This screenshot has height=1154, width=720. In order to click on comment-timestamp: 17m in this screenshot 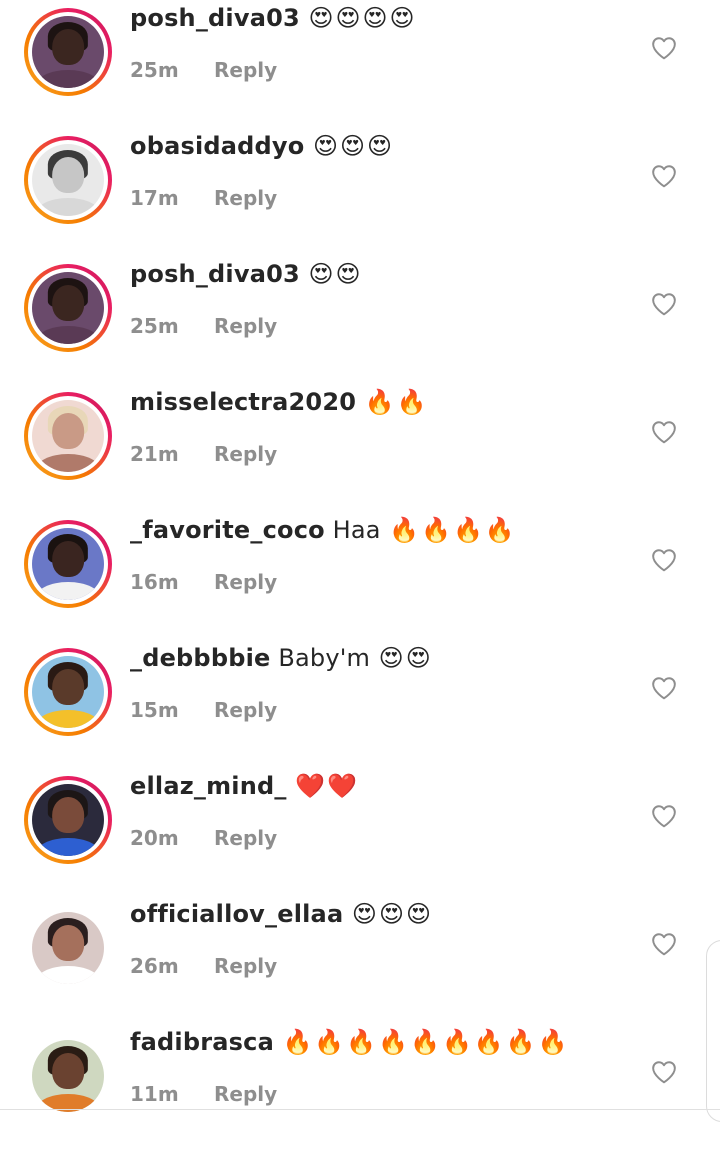, I will do `click(154, 198)`.